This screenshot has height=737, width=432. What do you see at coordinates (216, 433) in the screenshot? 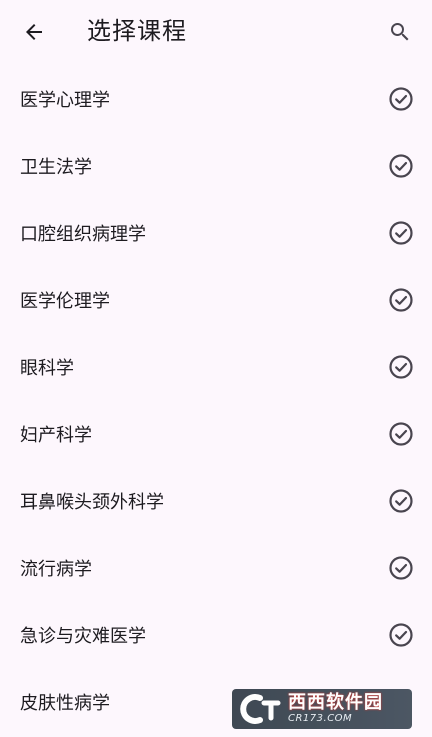
I see `course-row: 妇产科学` at bounding box center [216, 433].